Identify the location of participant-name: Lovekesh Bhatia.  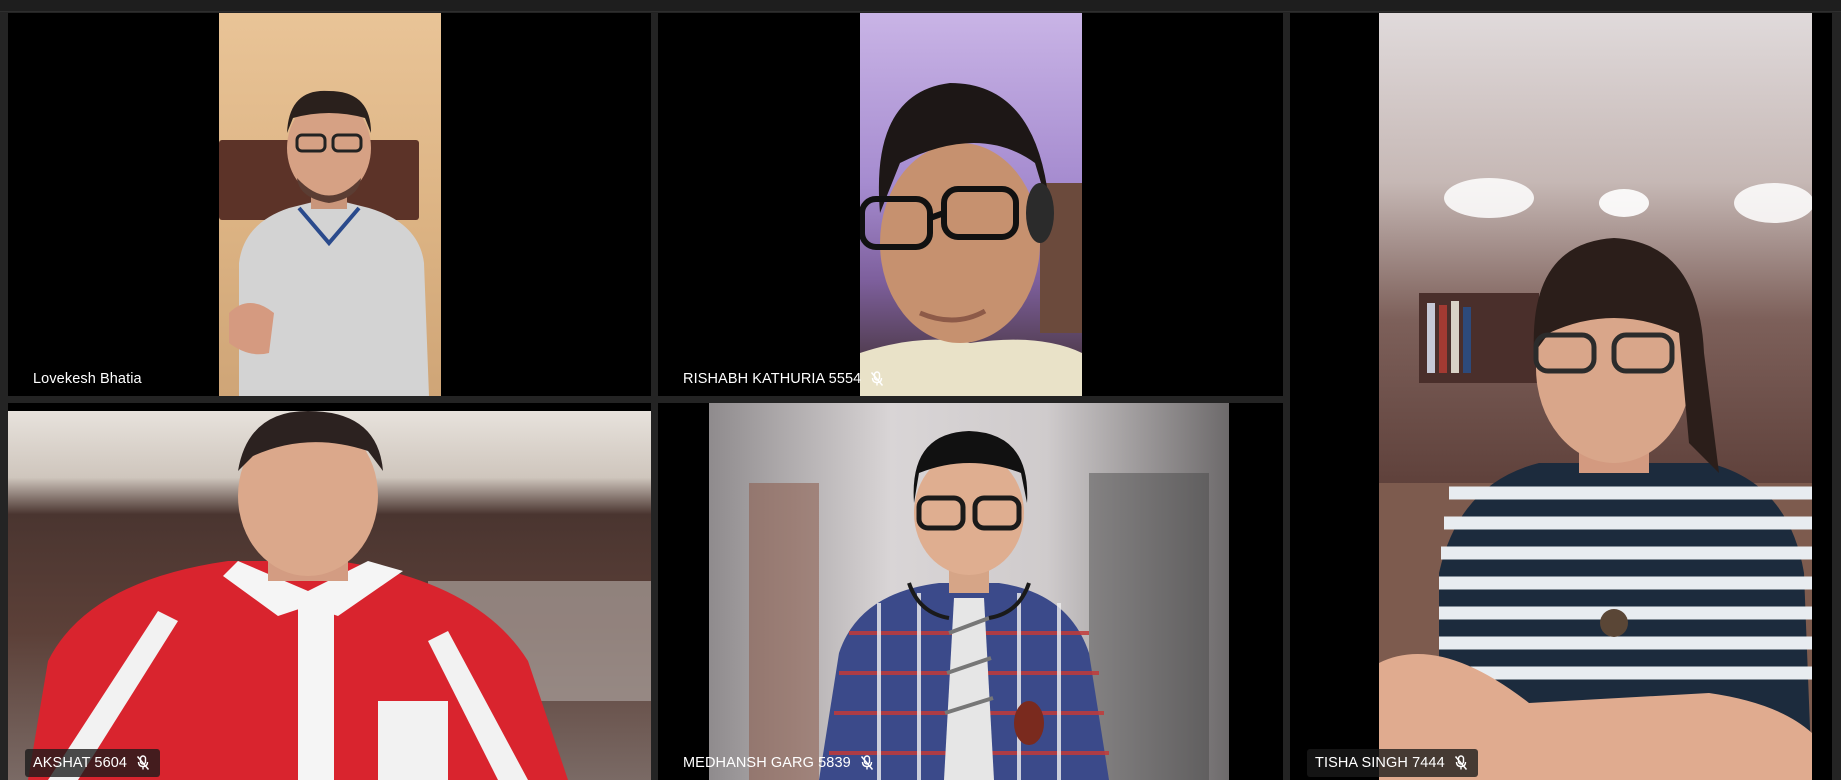
(87, 379).